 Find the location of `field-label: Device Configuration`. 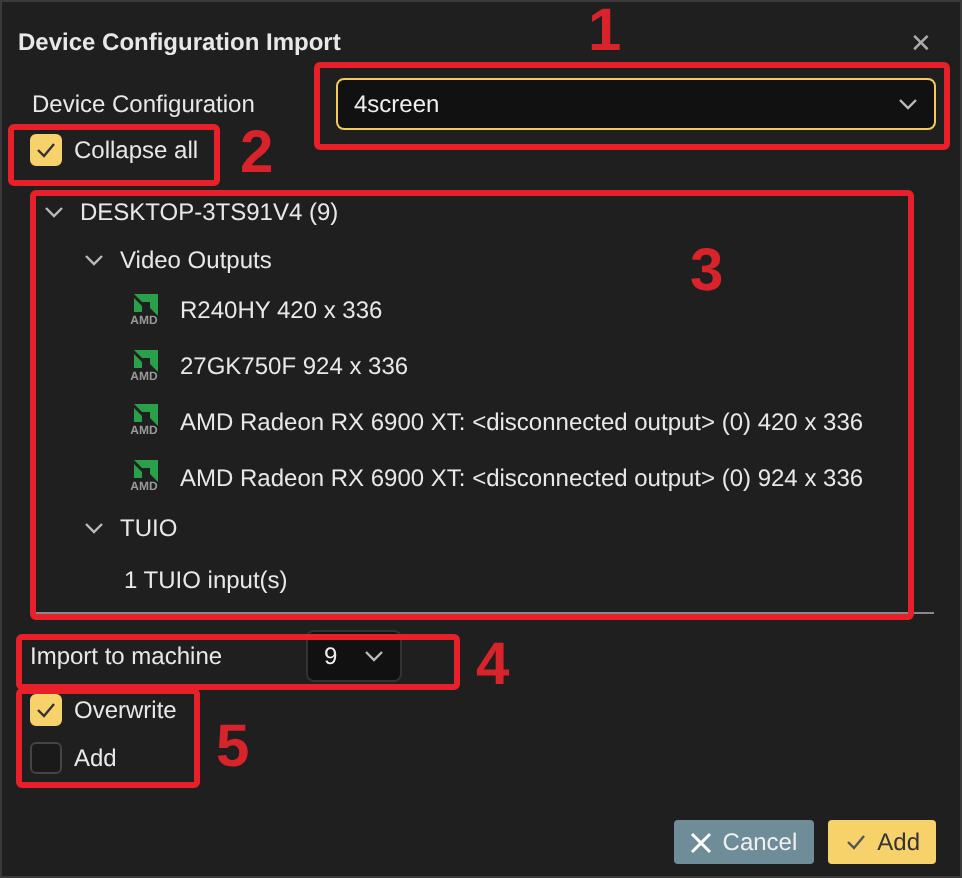

field-label: Device Configuration is located at coordinates (143, 104).